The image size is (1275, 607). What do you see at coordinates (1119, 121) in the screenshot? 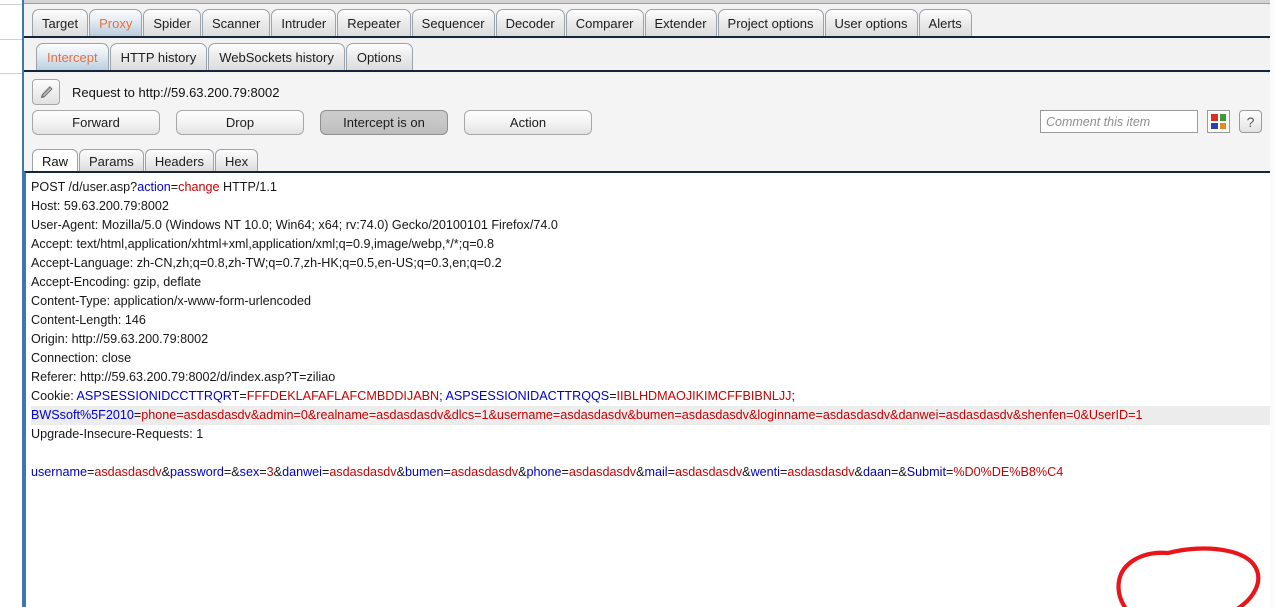
I see `comment-input` at bounding box center [1119, 121].